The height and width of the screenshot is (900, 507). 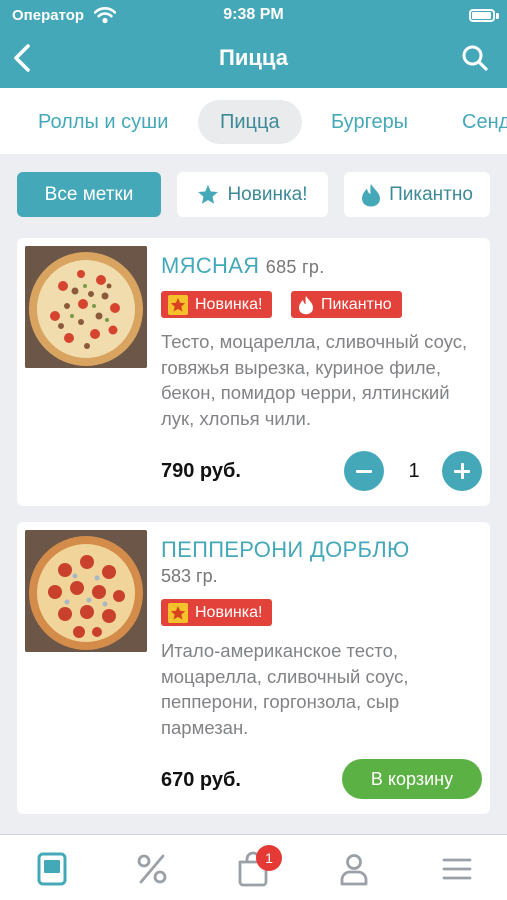 What do you see at coordinates (189, 576) in the screenshot?
I see `product-weight: 583 гр.` at bounding box center [189, 576].